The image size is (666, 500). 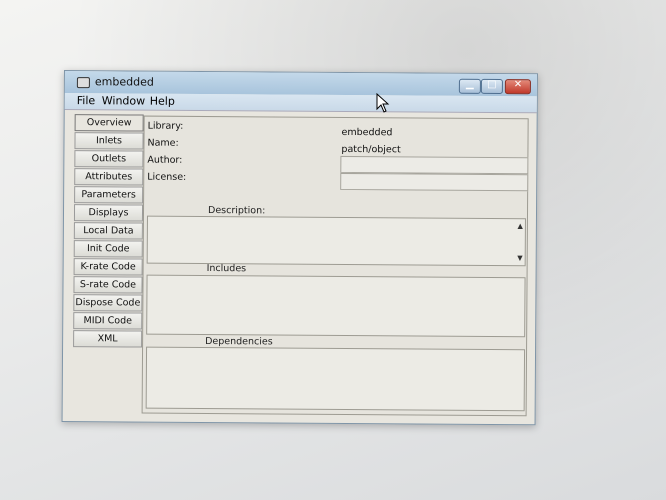 What do you see at coordinates (109, 123) in the screenshot?
I see `tab-overview: Overview` at bounding box center [109, 123].